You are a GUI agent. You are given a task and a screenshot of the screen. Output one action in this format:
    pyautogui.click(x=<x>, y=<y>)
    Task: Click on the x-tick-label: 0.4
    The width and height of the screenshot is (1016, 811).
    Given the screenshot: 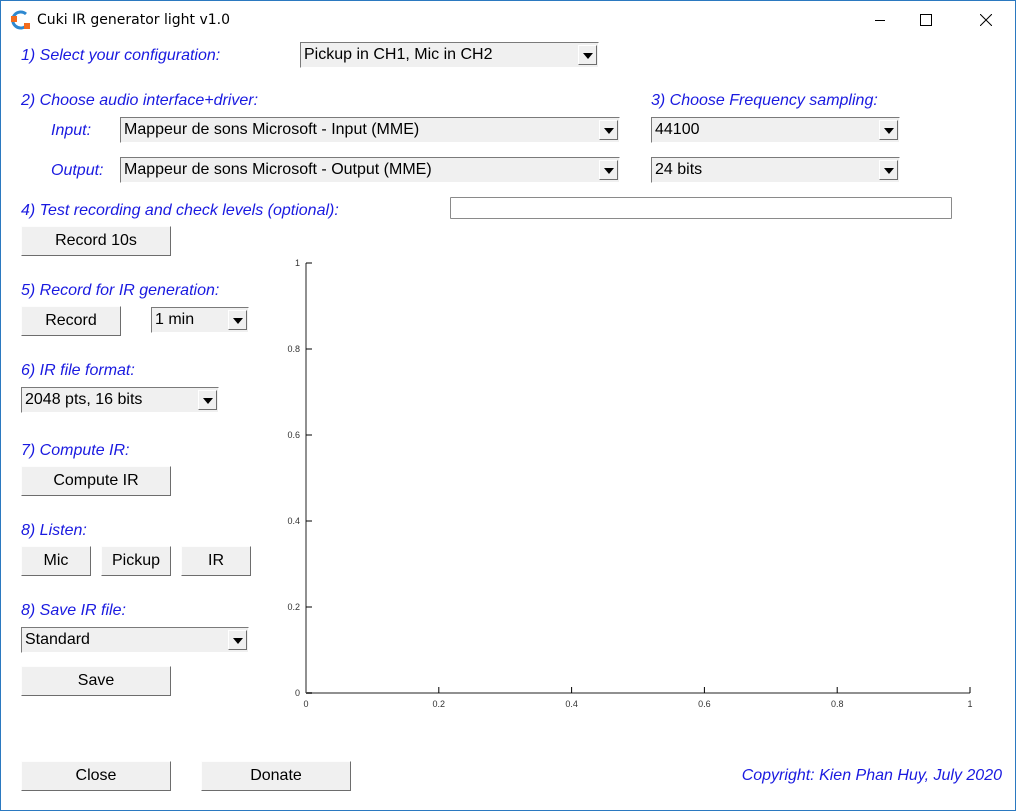 What is the action you would take?
    pyautogui.click(x=571, y=704)
    